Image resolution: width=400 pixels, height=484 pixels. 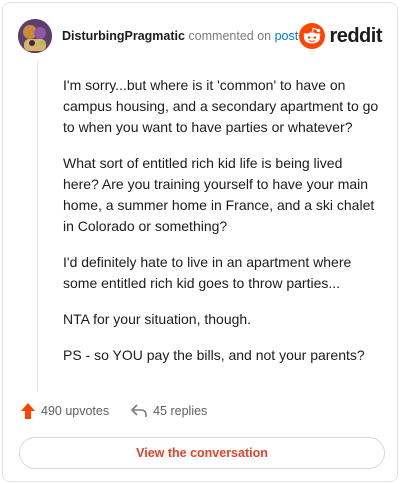 What do you see at coordinates (180, 411) in the screenshot?
I see `reply-label: 45 replies` at bounding box center [180, 411].